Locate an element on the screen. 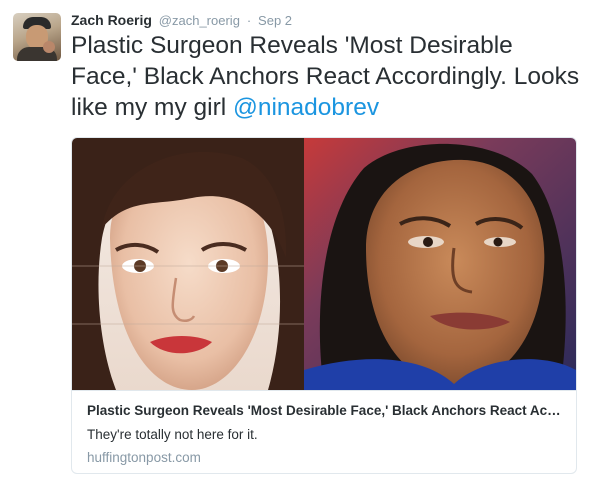  author-handle: @zach_roerig is located at coordinates (199, 20).